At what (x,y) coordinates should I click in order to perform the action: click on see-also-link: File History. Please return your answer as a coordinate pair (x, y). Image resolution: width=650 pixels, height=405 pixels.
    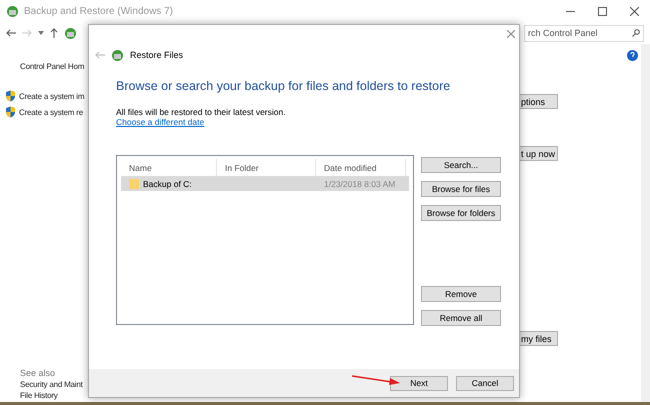
    Looking at the image, I should click on (54, 395).